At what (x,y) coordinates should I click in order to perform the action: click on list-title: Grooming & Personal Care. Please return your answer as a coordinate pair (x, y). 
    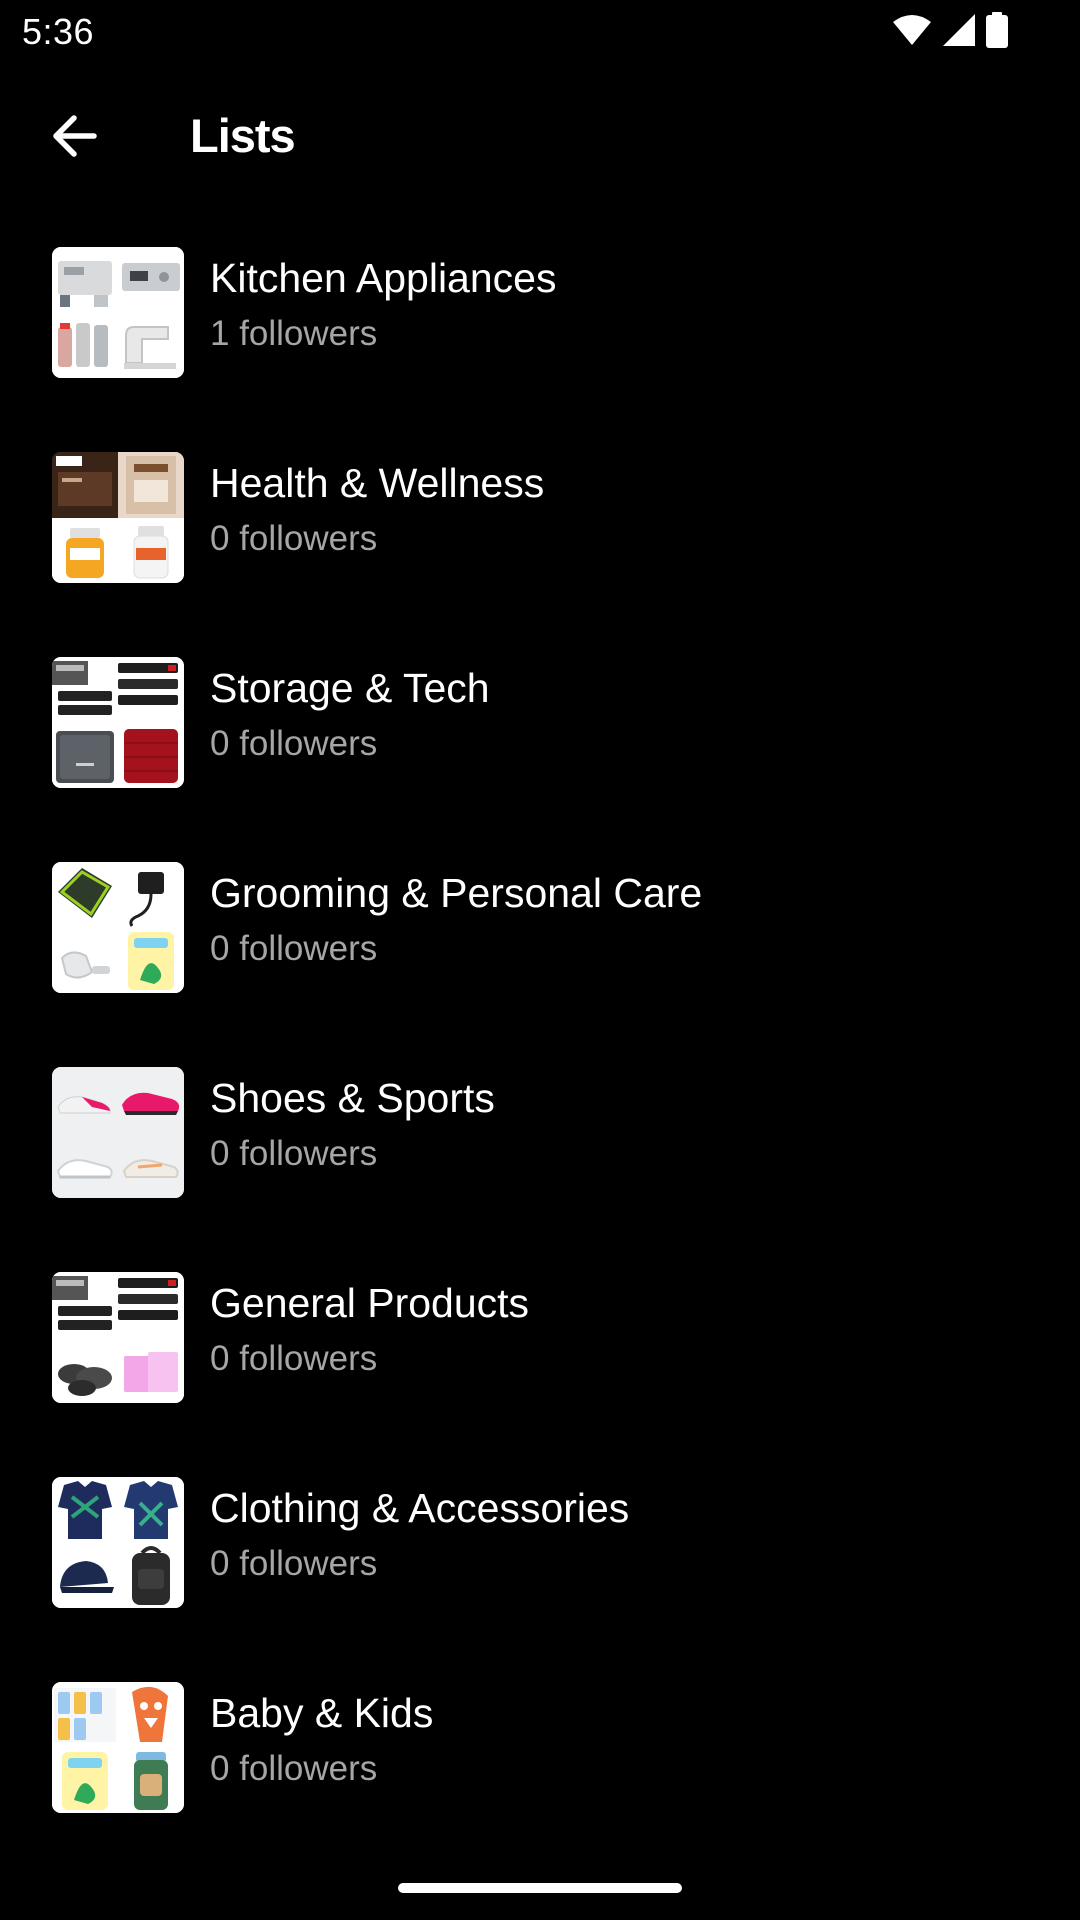
    Looking at the image, I should click on (456, 893).